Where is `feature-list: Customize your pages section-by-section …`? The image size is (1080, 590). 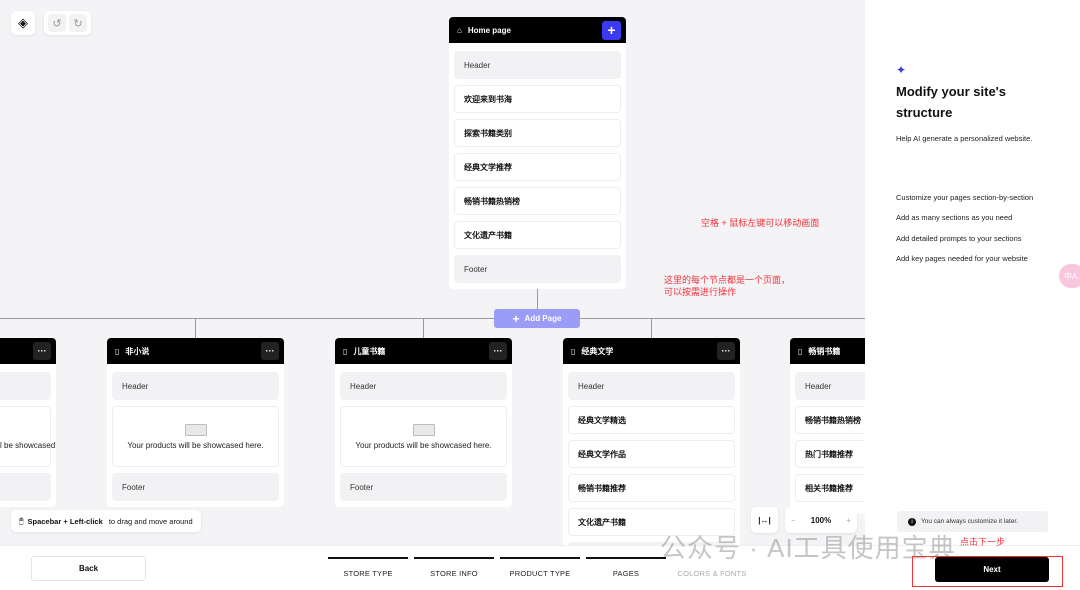
feature-list: Customize your pages section-by-section … is located at coordinates (964, 228).